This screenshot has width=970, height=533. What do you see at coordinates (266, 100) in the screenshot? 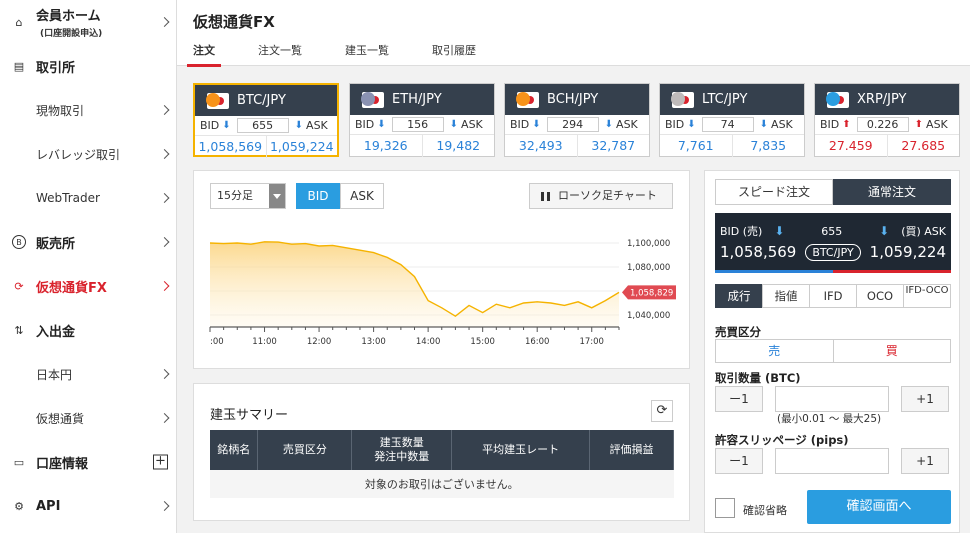
I see `card-header: BTC/JPY` at bounding box center [266, 100].